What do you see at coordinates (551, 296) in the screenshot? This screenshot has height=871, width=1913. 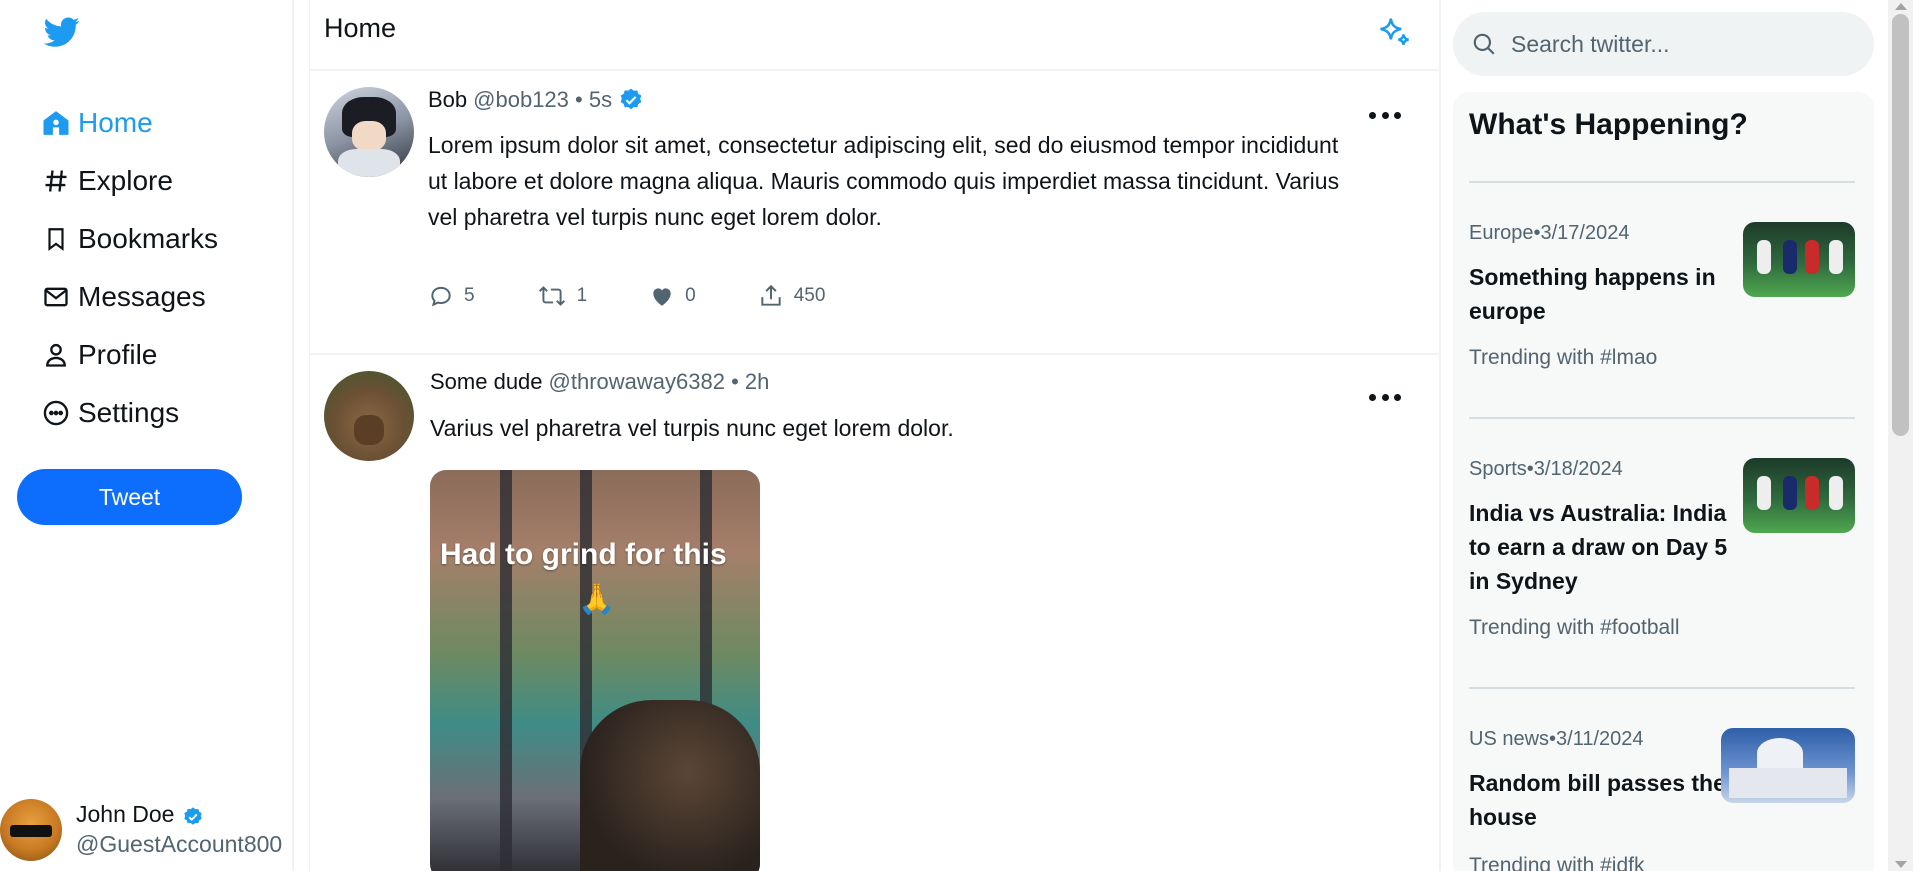 I see `retweet-icon` at bounding box center [551, 296].